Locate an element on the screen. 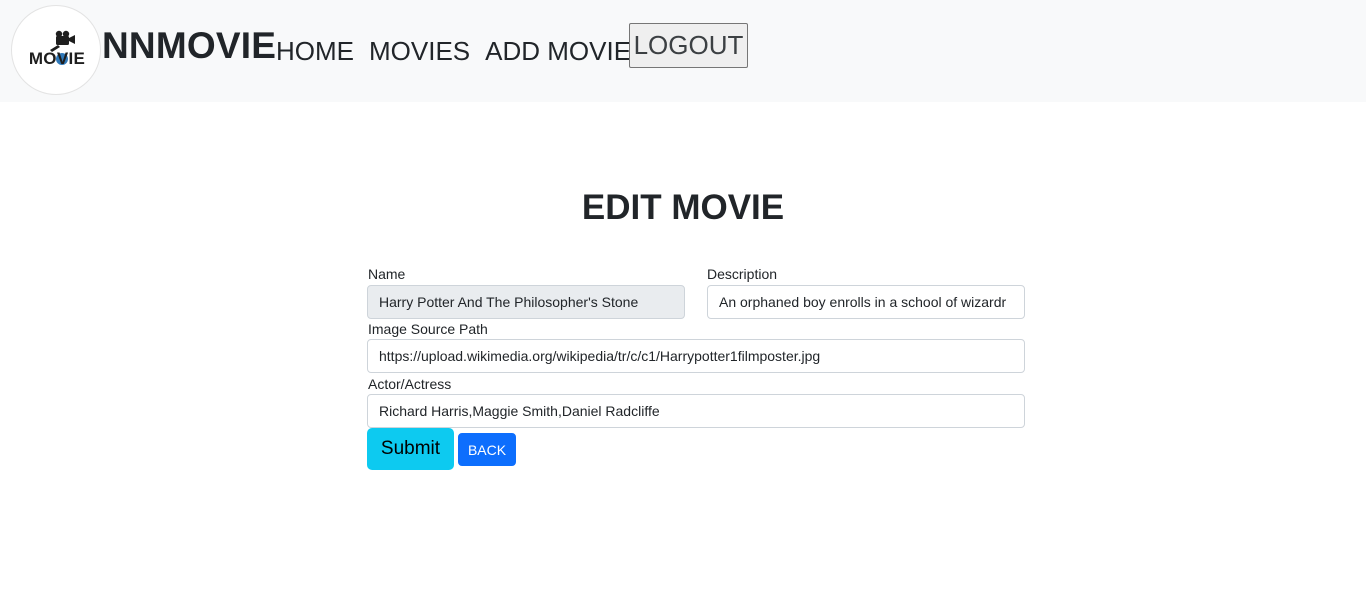  actors-input is located at coordinates (696, 411).